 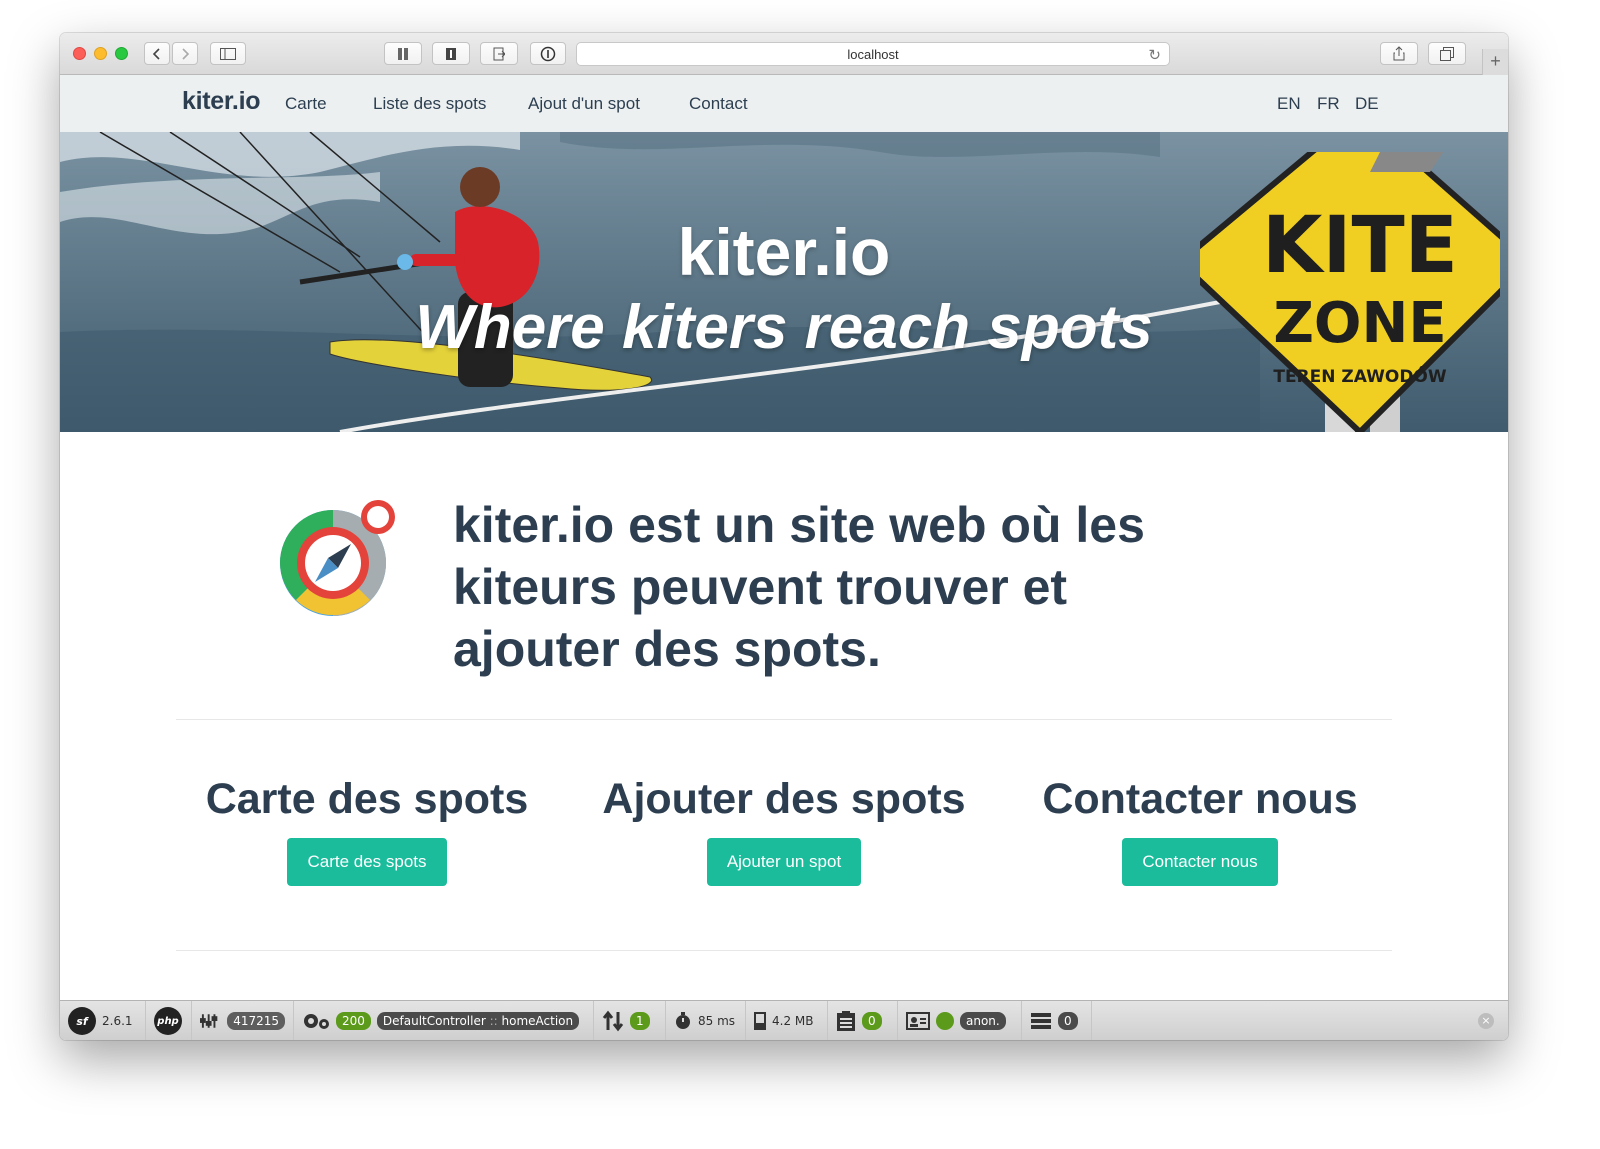 I want to click on nav-link-liste-des-spots: Liste des spots, so click(x=429, y=104).